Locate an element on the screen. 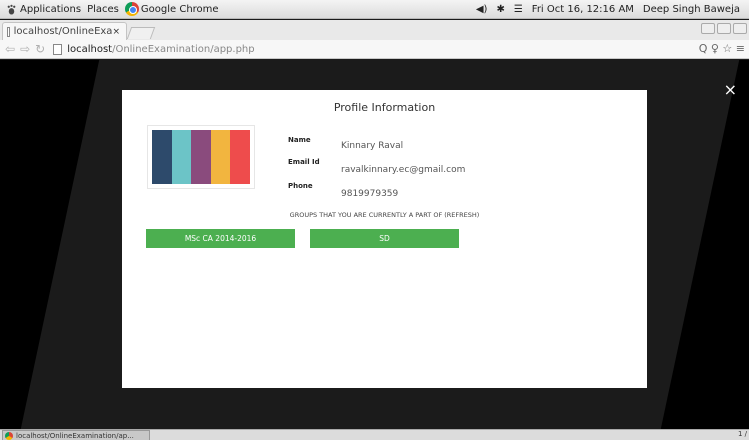 The width and height of the screenshot is (749, 440). forward-icon: ⇨ is located at coordinates (25, 49).